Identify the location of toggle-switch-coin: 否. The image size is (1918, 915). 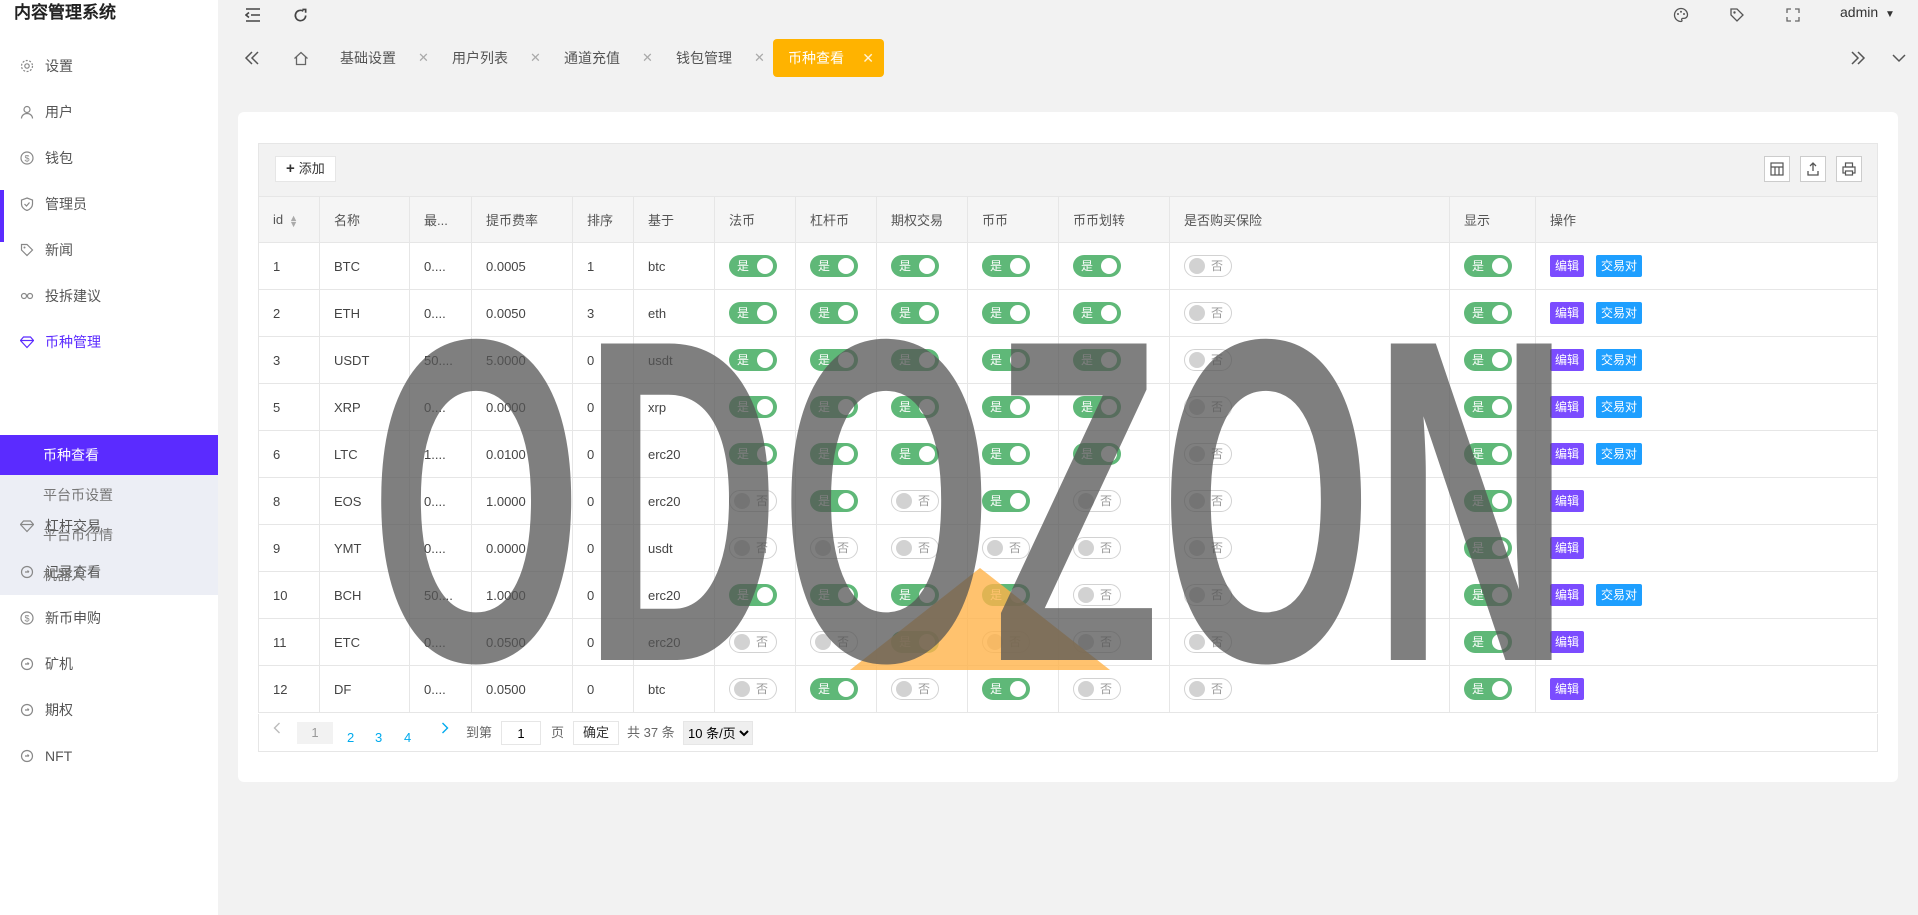
(1006, 642).